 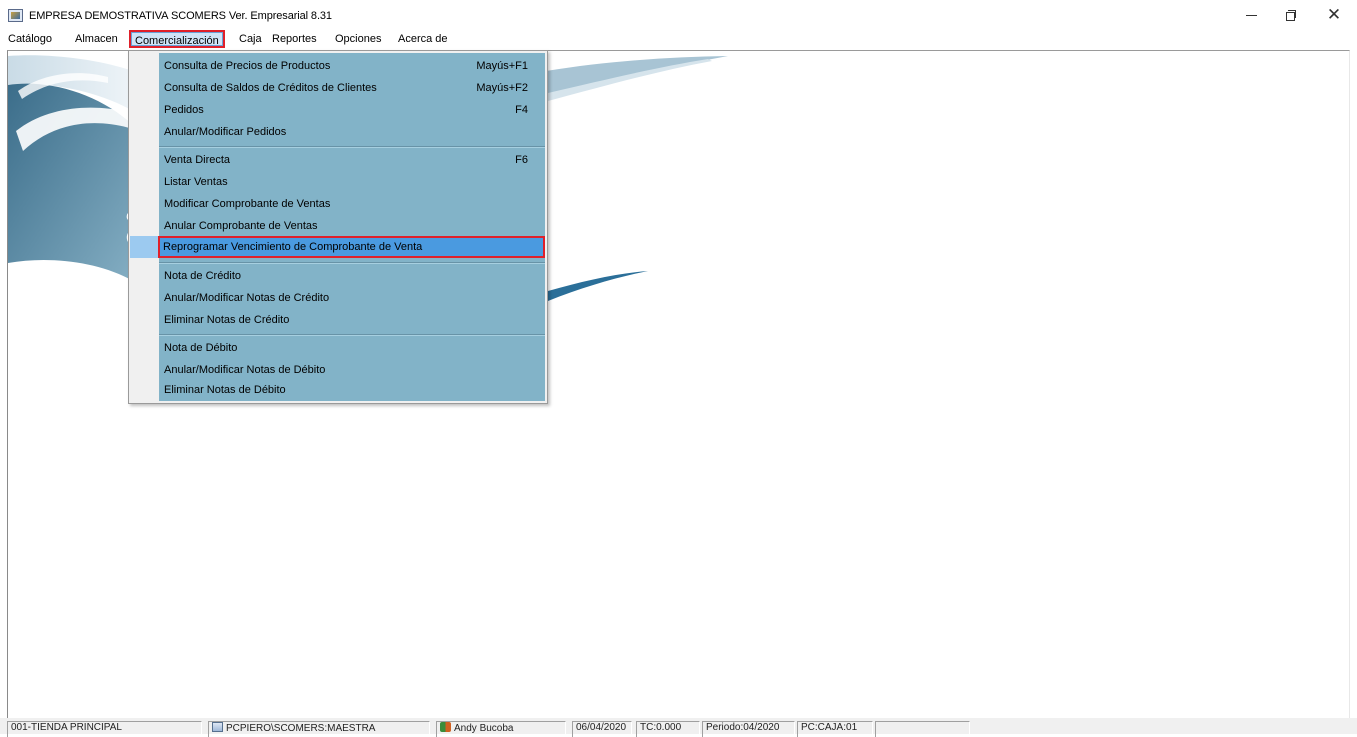 What do you see at coordinates (294, 39) in the screenshot?
I see `menu-reportes: Reportes` at bounding box center [294, 39].